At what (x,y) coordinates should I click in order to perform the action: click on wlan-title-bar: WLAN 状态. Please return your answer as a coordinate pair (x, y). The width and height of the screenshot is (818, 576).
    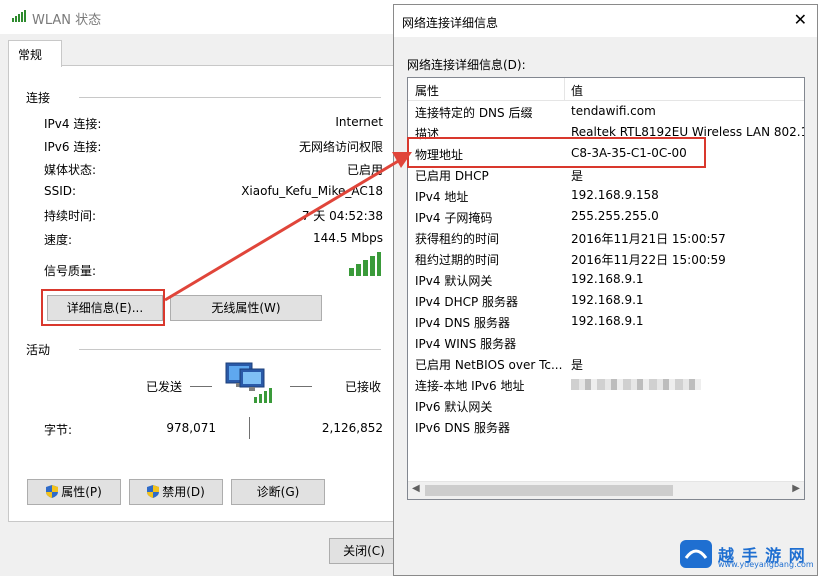
    Looking at the image, I should click on (200, 17).